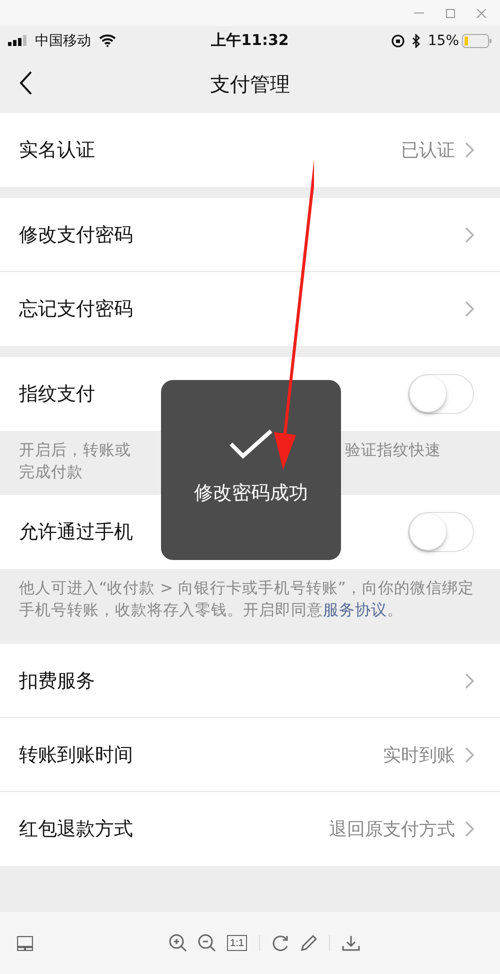 The image size is (500, 974). Describe the element at coordinates (392, 829) in the screenshot. I see `row-value: 退回原支付方式` at that location.